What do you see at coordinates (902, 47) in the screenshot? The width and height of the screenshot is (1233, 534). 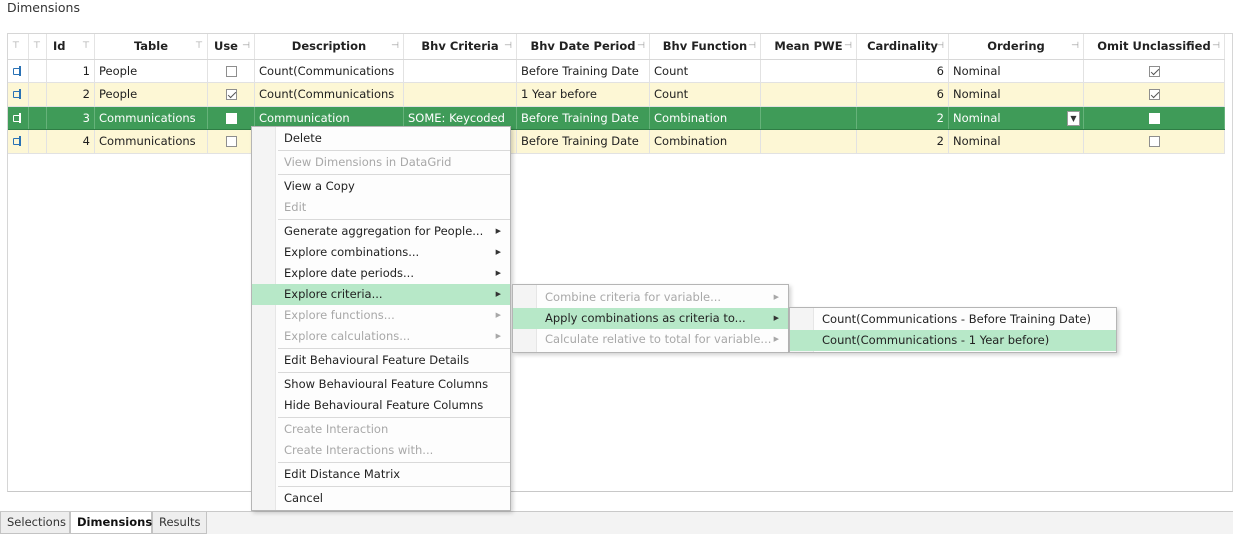 I see `col-header-cardinality: Cardinality ⊣` at bounding box center [902, 47].